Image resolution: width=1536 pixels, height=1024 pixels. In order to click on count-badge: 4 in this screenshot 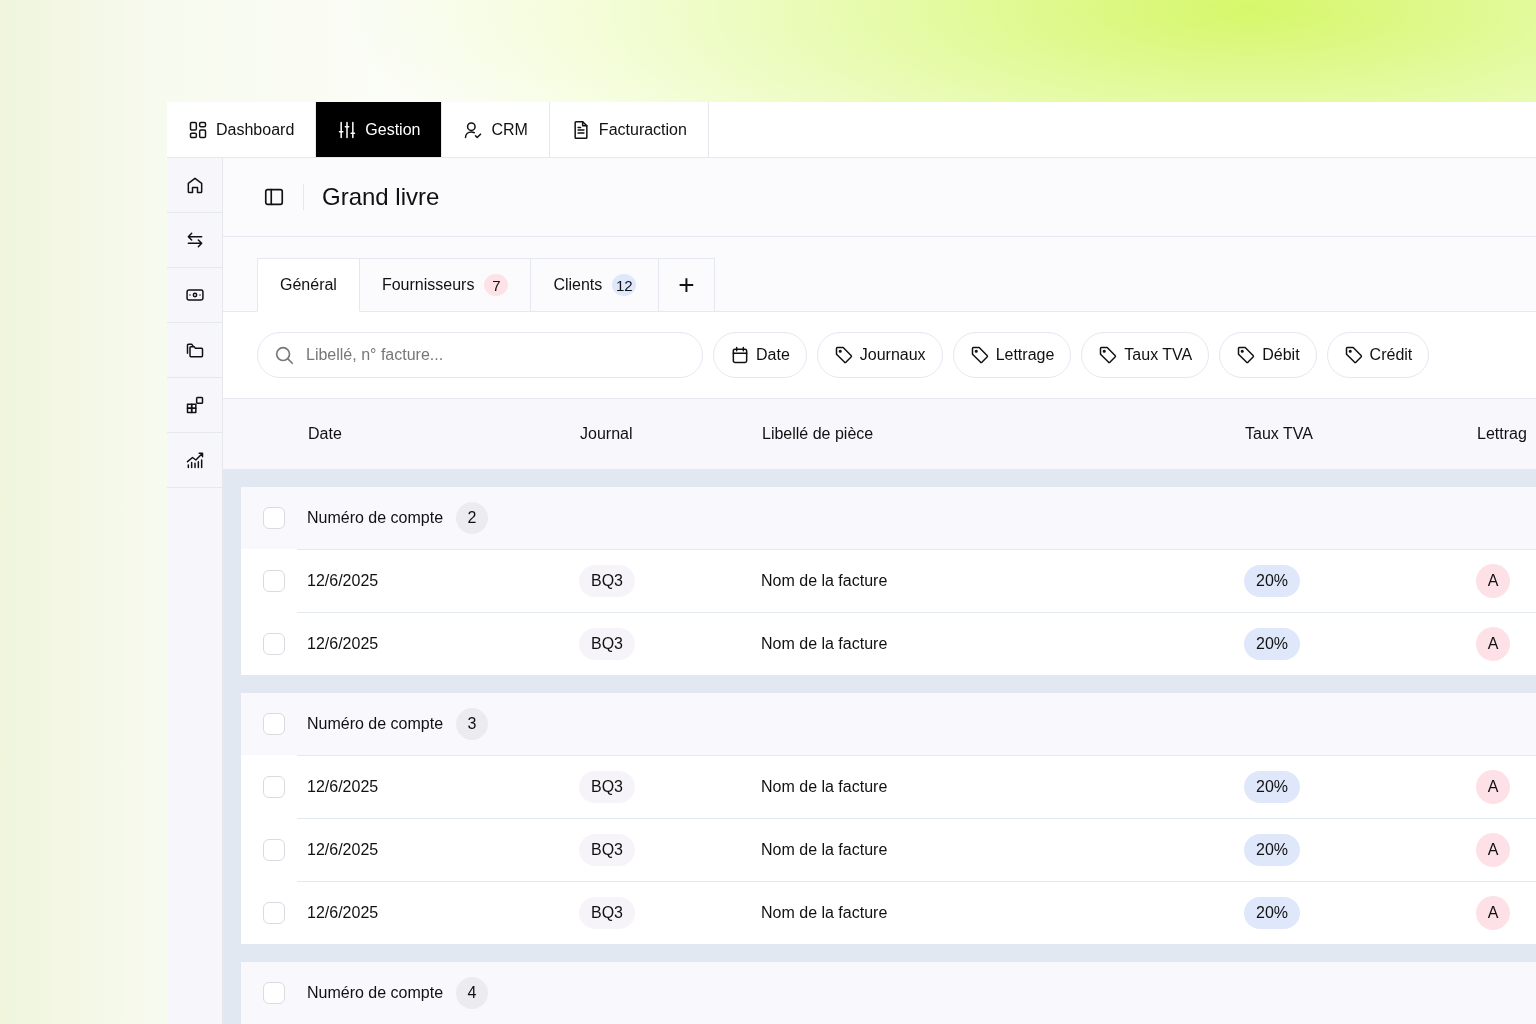, I will do `click(472, 993)`.